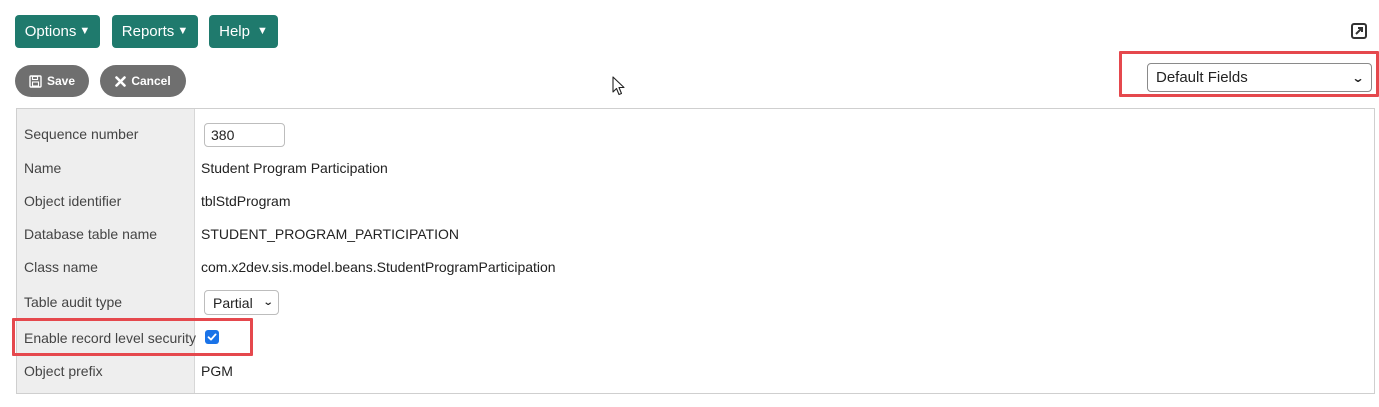 This screenshot has height=407, width=1379. I want to click on label-database-table-name: Database table name, so click(91, 234).